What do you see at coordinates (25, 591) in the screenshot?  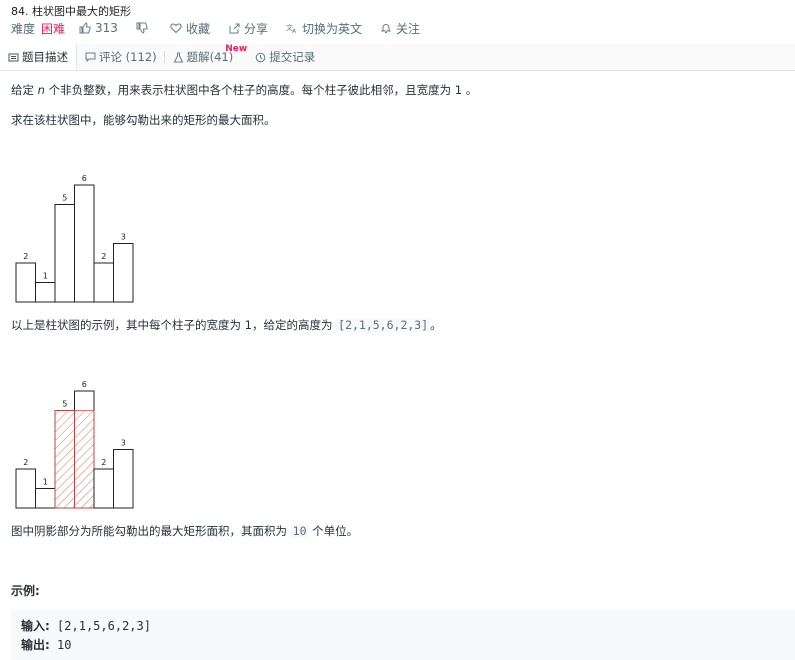 I see `example-title: 示例:` at bounding box center [25, 591].